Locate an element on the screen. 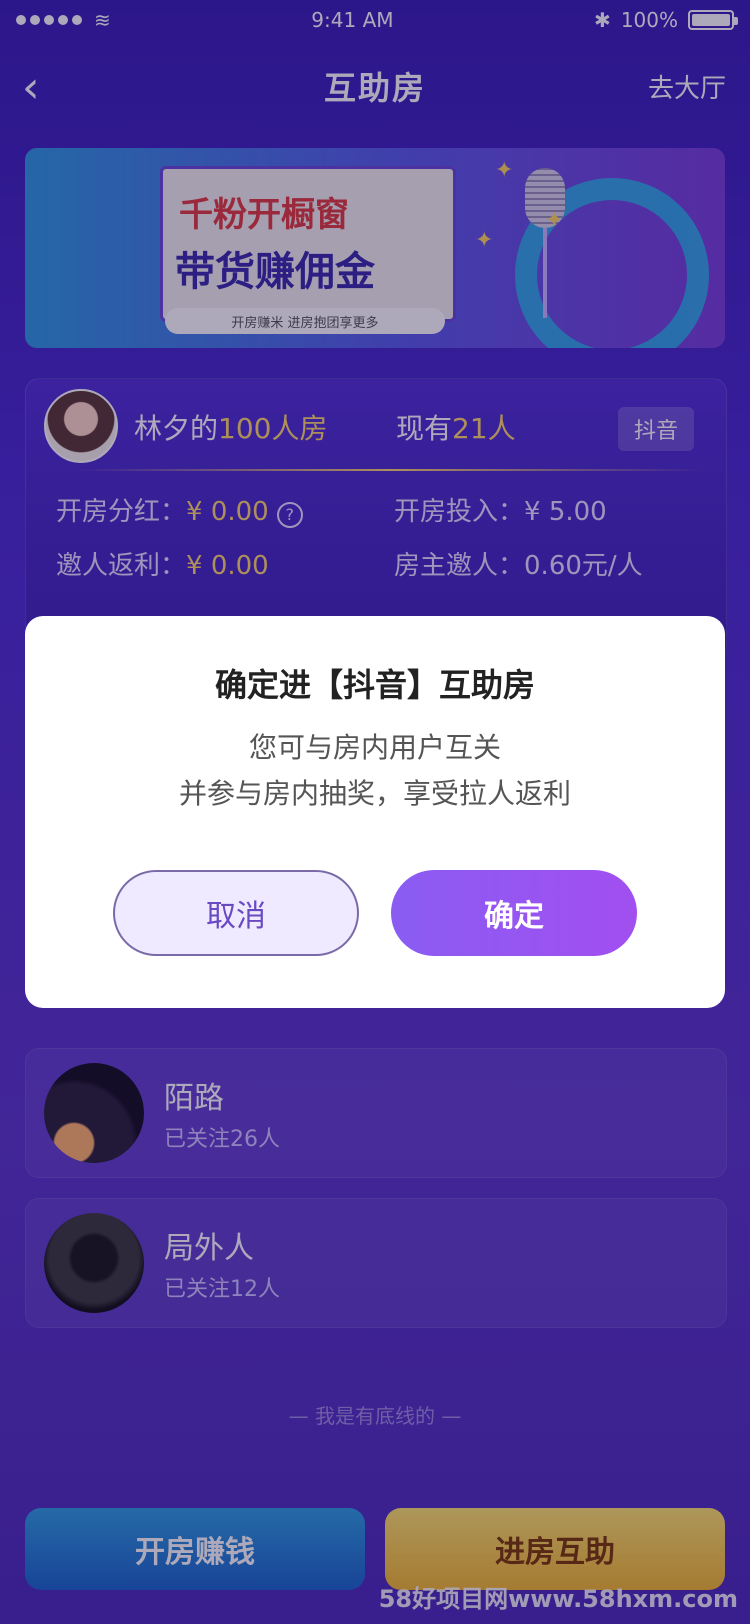  dialog-title: 确定进【抖音】互助房 is located at coordinates (374, 685).